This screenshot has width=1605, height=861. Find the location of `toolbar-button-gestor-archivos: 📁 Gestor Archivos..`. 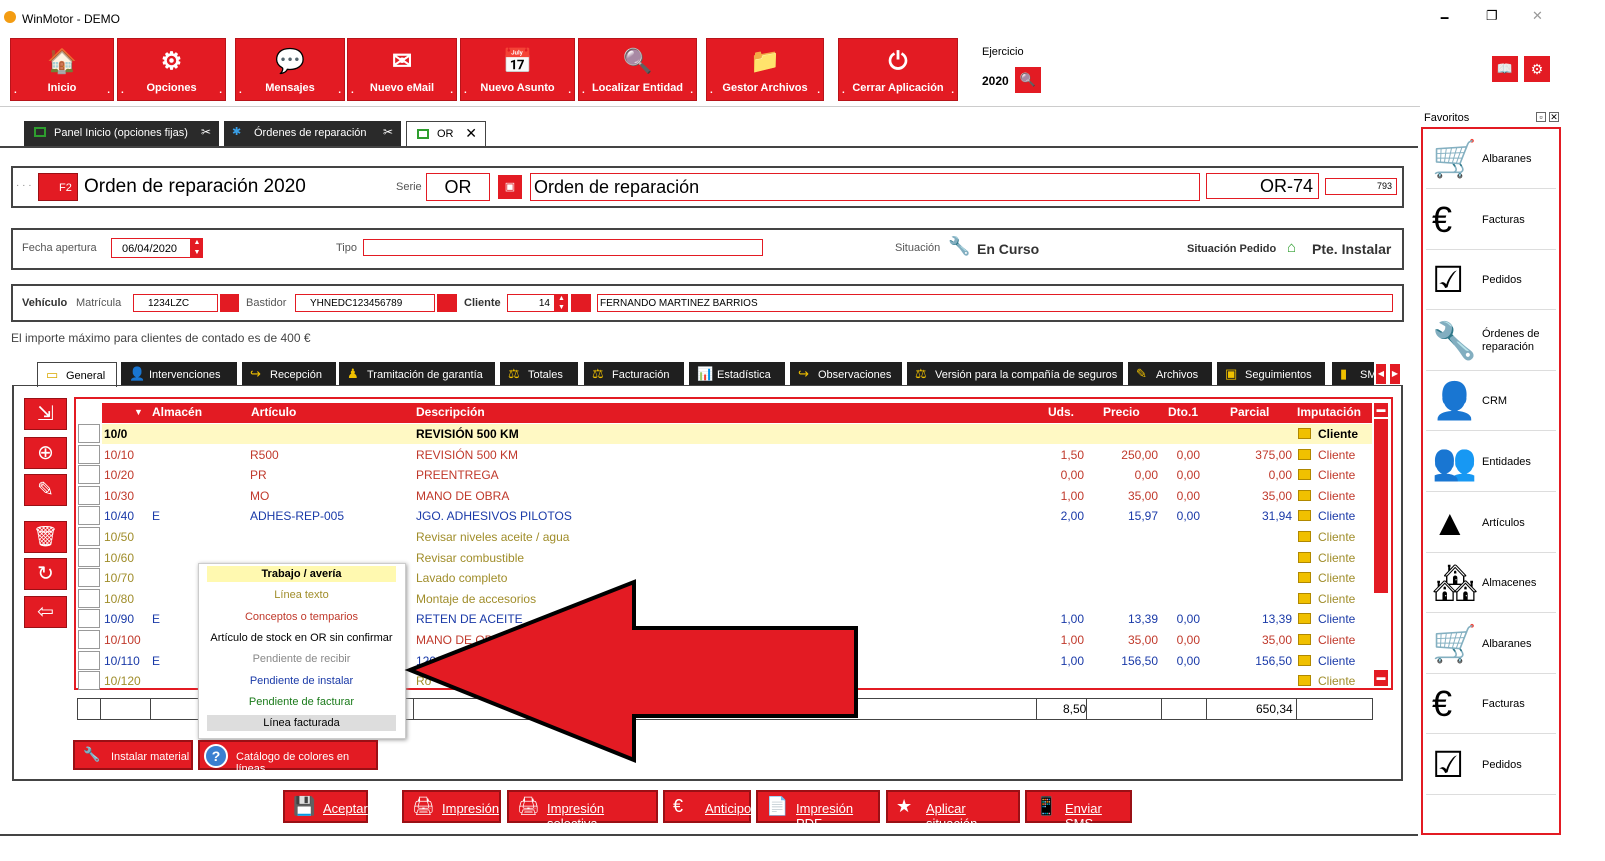

toolbar-button-gestor-archivos: 📁 Gestor Archivos.. is located at coordinates (765, 69).